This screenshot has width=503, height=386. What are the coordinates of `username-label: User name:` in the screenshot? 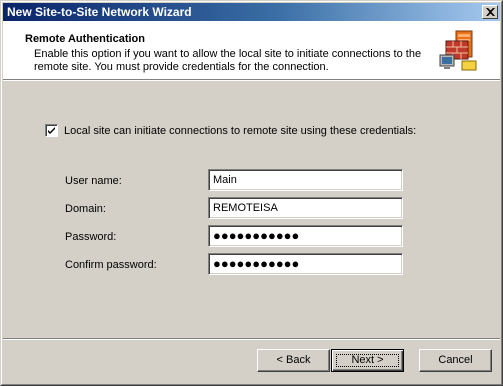 It's located at (93, 181).